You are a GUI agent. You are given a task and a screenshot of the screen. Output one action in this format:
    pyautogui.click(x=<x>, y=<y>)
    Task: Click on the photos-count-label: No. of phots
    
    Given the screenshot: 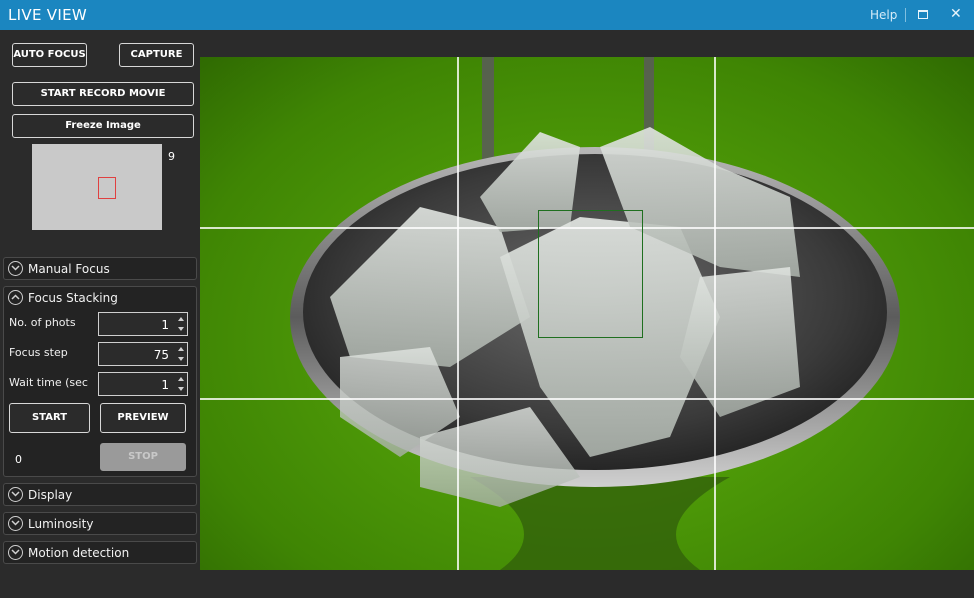 What is the action you would take?
    pyautogui.click(x=42, y=322)
    